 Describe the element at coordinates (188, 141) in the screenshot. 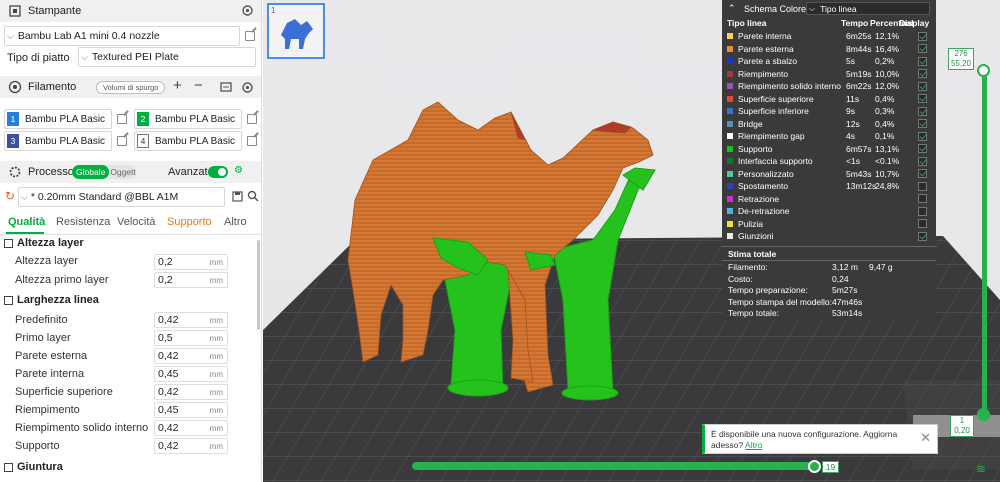

I see `filament-slot-4: 4 Bambu PLA Basic` at that location.